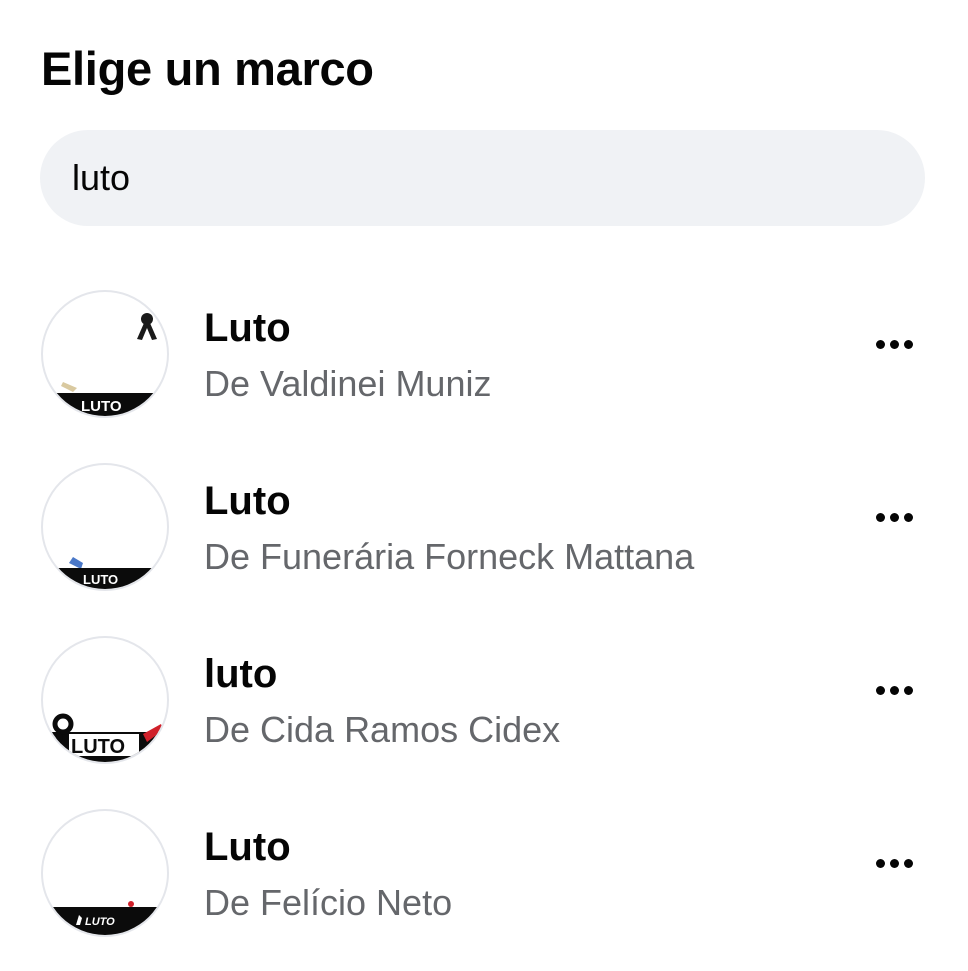  What do you see at coordinates (328, 902) in the screenshot?
I see `frame-author: De Felício Neto` at bounding box center [328, 902].